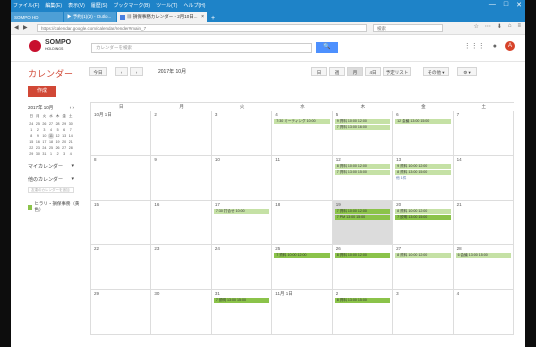 This screenshot has height=347, width=536. What do you see at coordinates (180, 159) in the screenshot?
I see `day-number: 9` at bounding box center [180, 159].